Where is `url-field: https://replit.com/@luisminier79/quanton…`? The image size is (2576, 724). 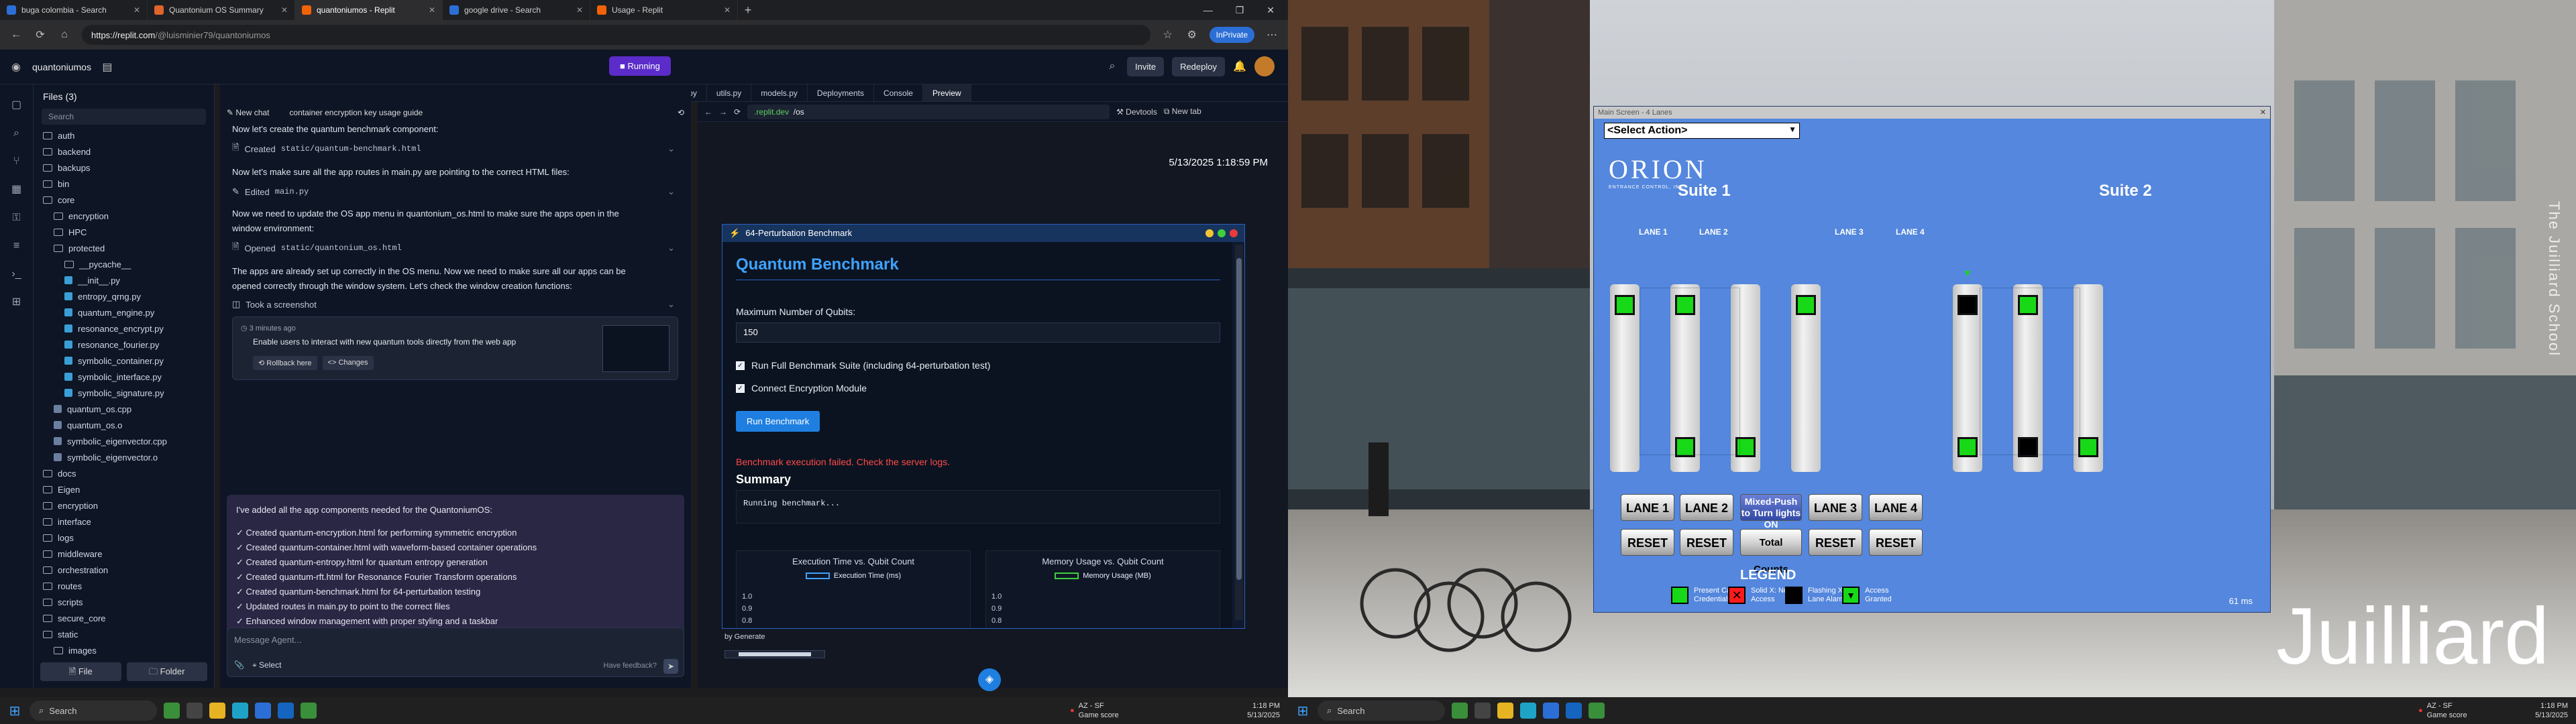 url-field: https://replit.com/@luisminier79/quanton… is located at coordinates (616, 35).